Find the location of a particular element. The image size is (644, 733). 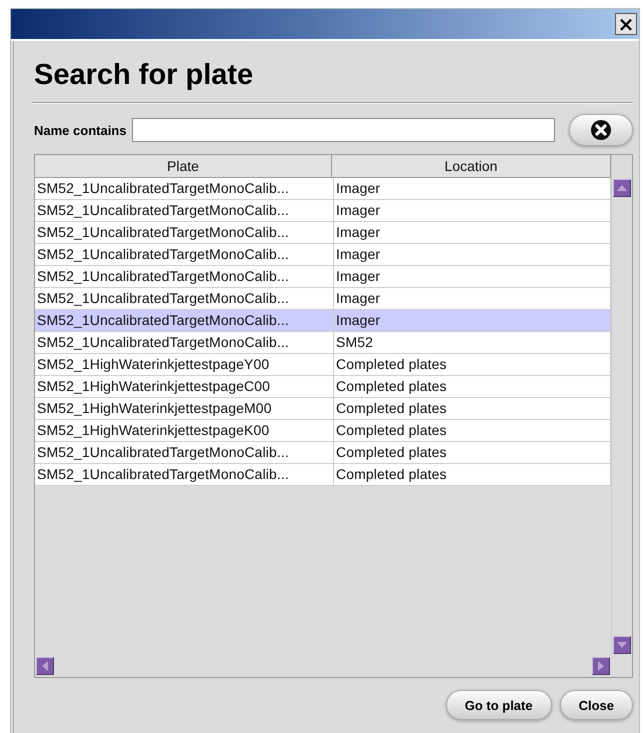

right-arrow-icon is located at coordinates (601, 666).